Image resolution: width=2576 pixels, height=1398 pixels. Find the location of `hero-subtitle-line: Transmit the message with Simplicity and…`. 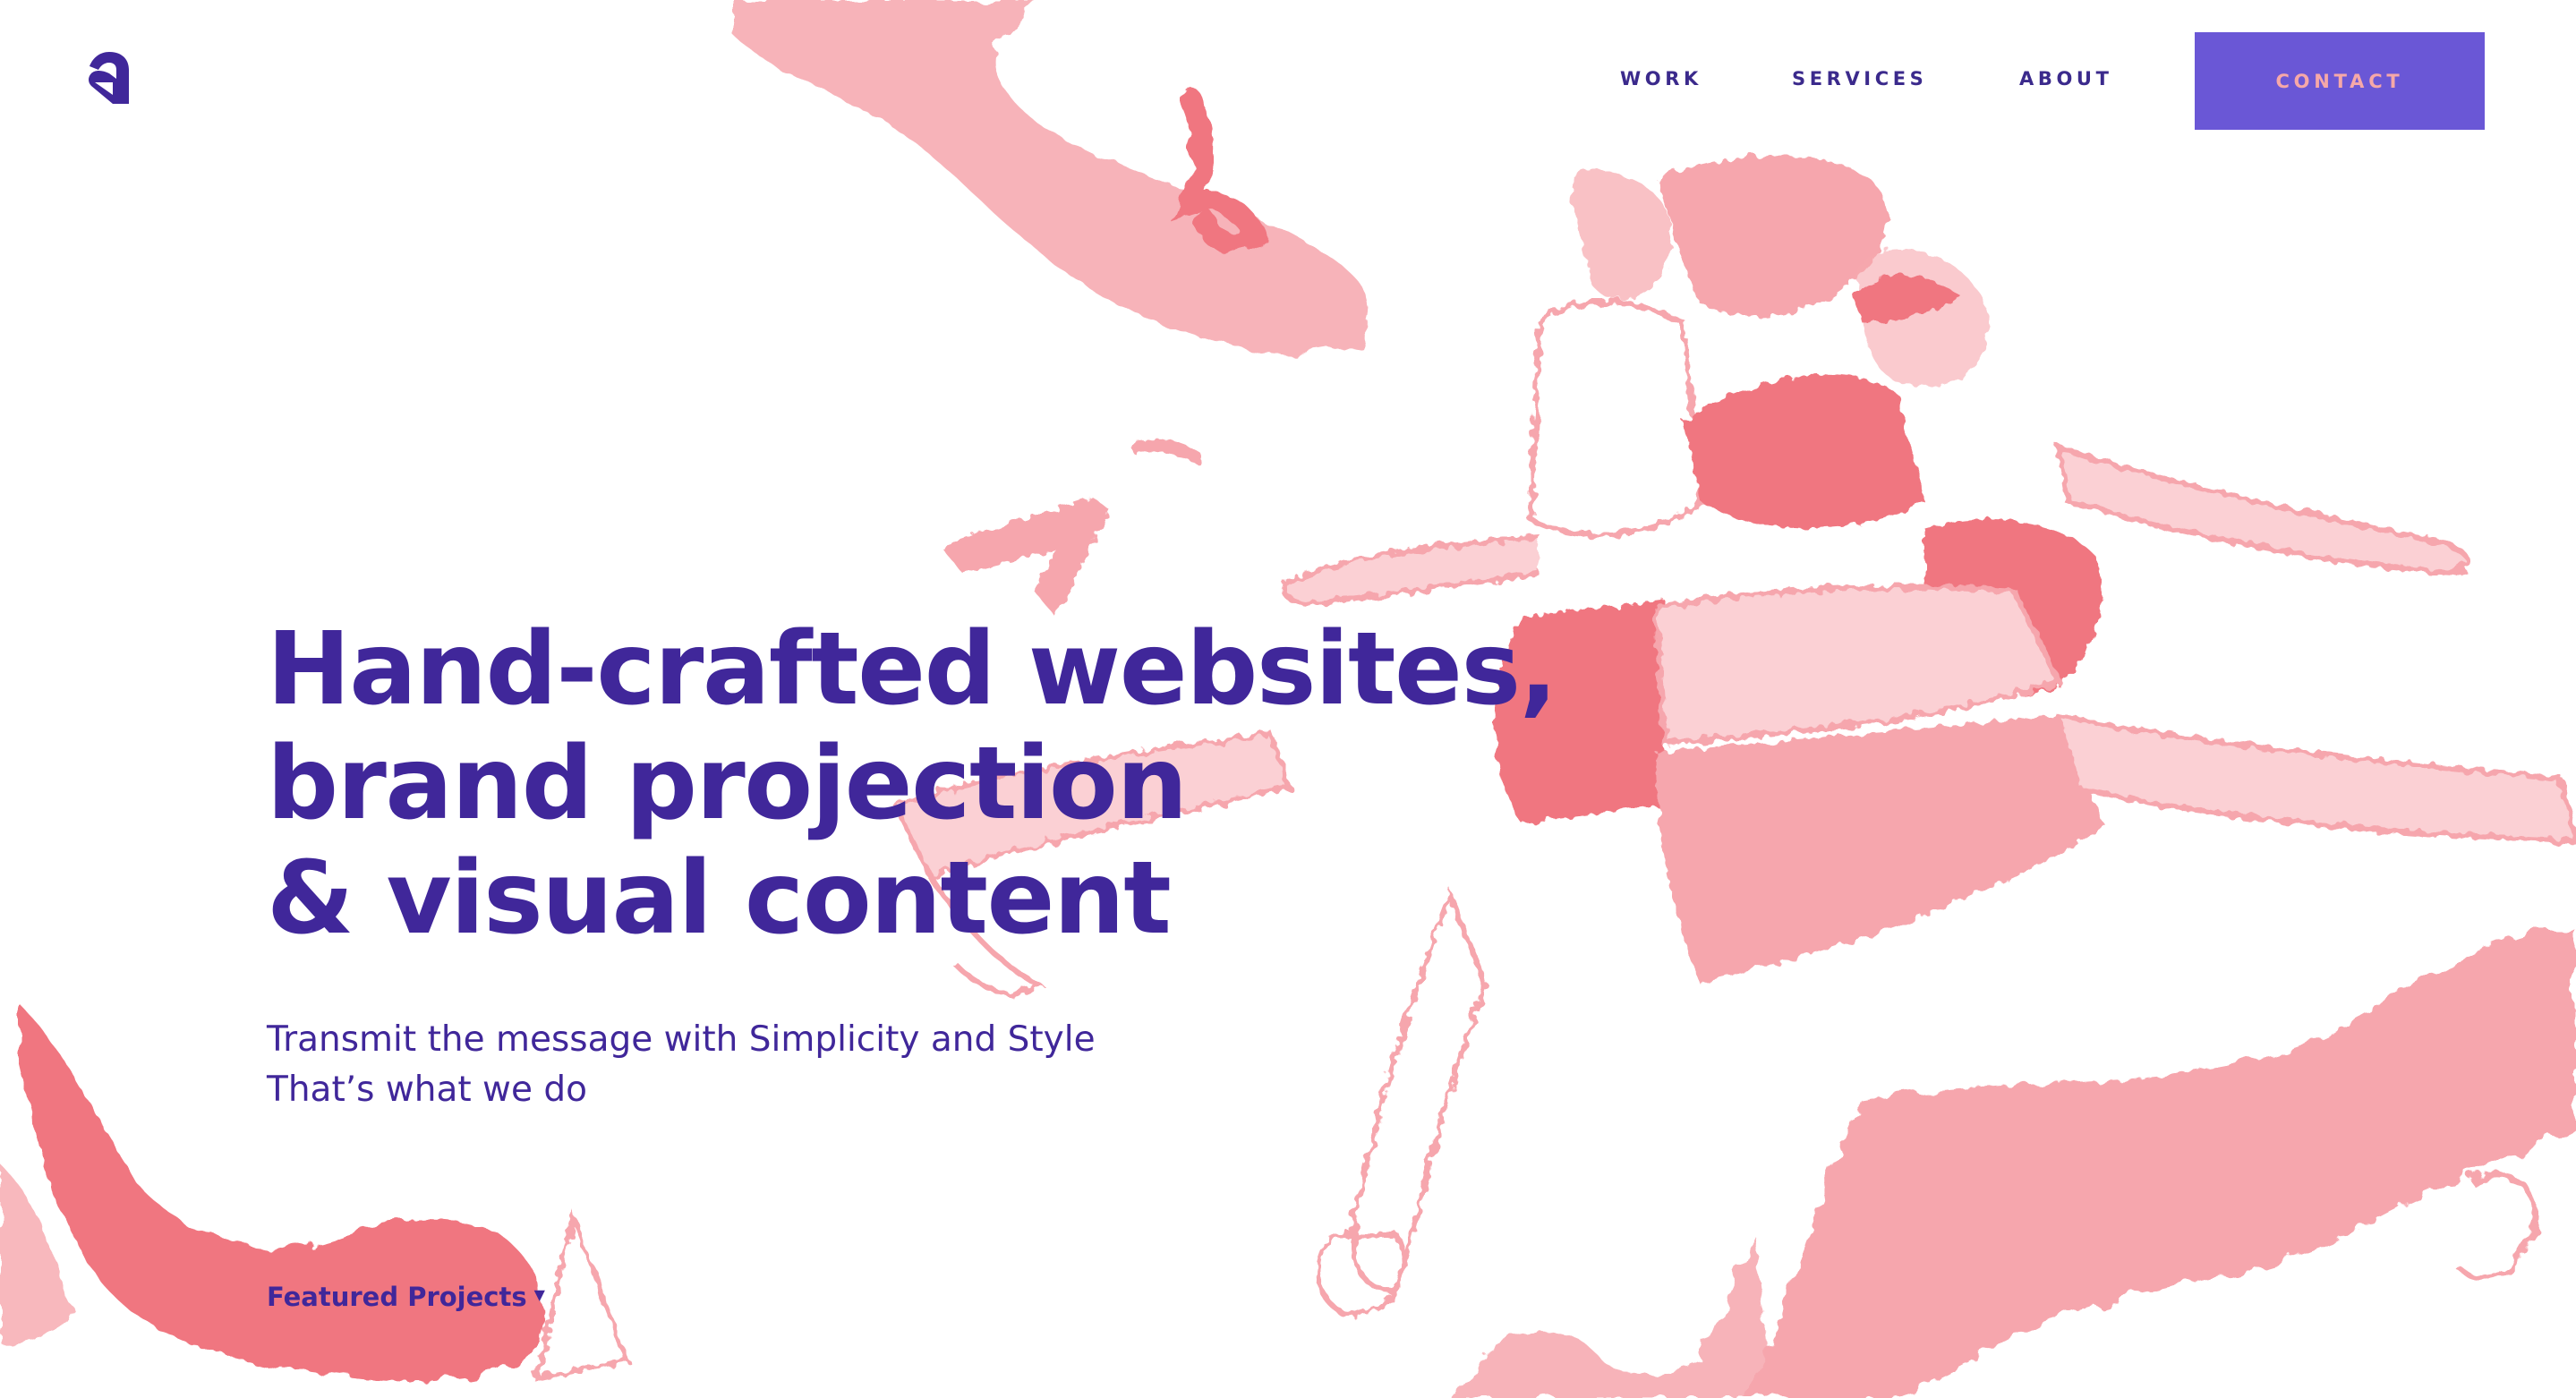

hero-subtitle-line: Transmit the message with Simplicity and… is located at coordinates (681, 1039).